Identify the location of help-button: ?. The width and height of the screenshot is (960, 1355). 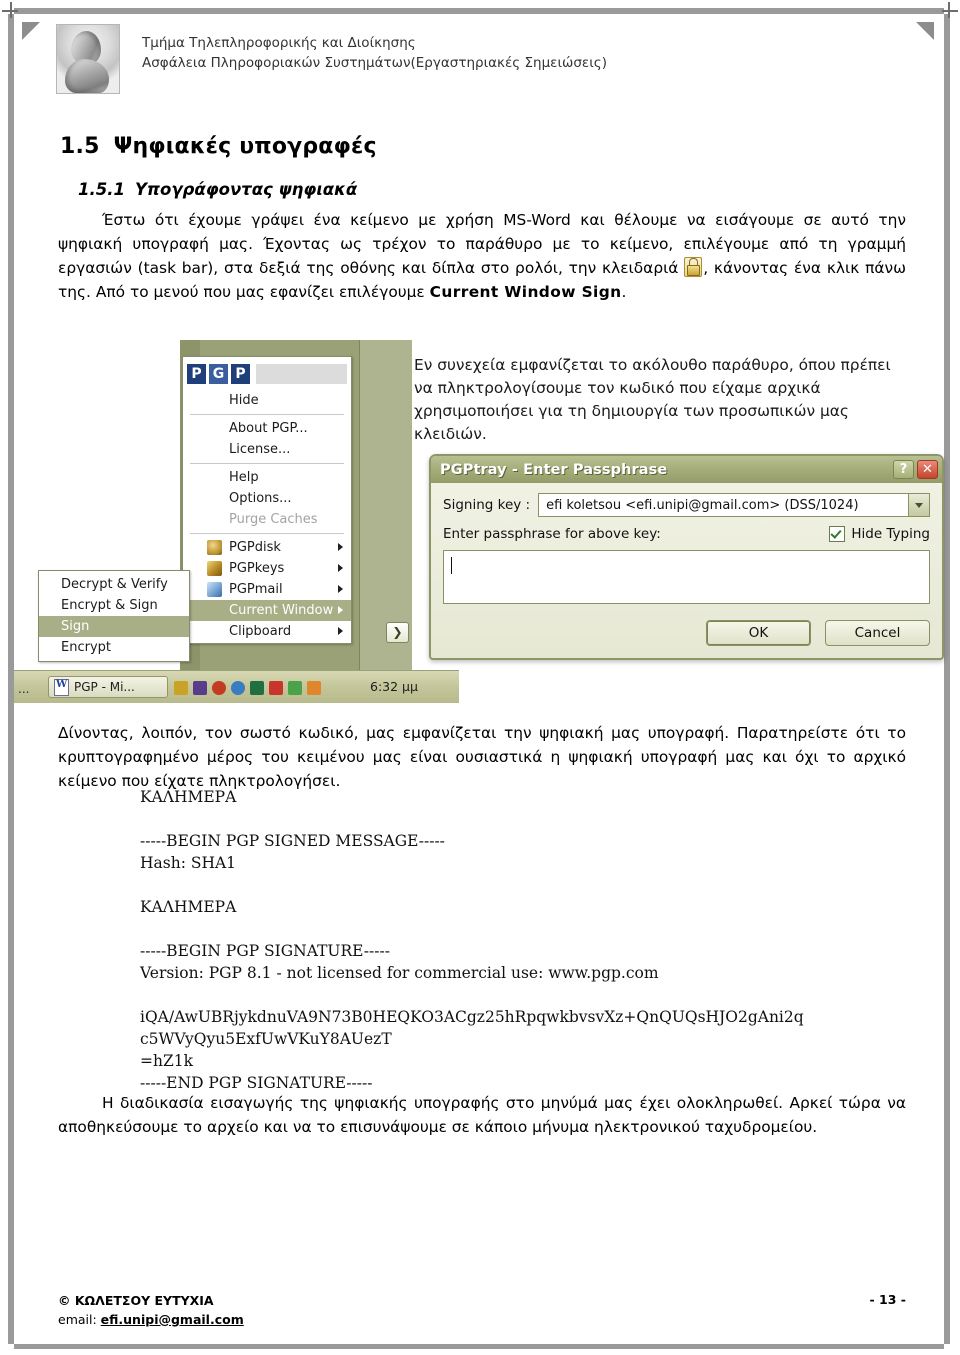
(903, 469).